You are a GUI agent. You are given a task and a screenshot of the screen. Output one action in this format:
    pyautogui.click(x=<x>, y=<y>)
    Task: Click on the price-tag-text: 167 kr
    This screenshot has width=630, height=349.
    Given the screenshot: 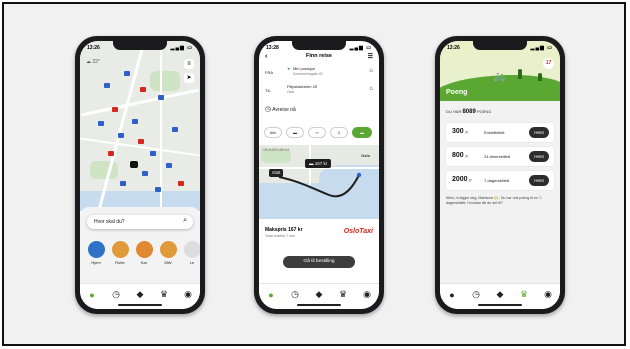 What is the action you would take?
    pyautogui.click(x=321, y=163)
    